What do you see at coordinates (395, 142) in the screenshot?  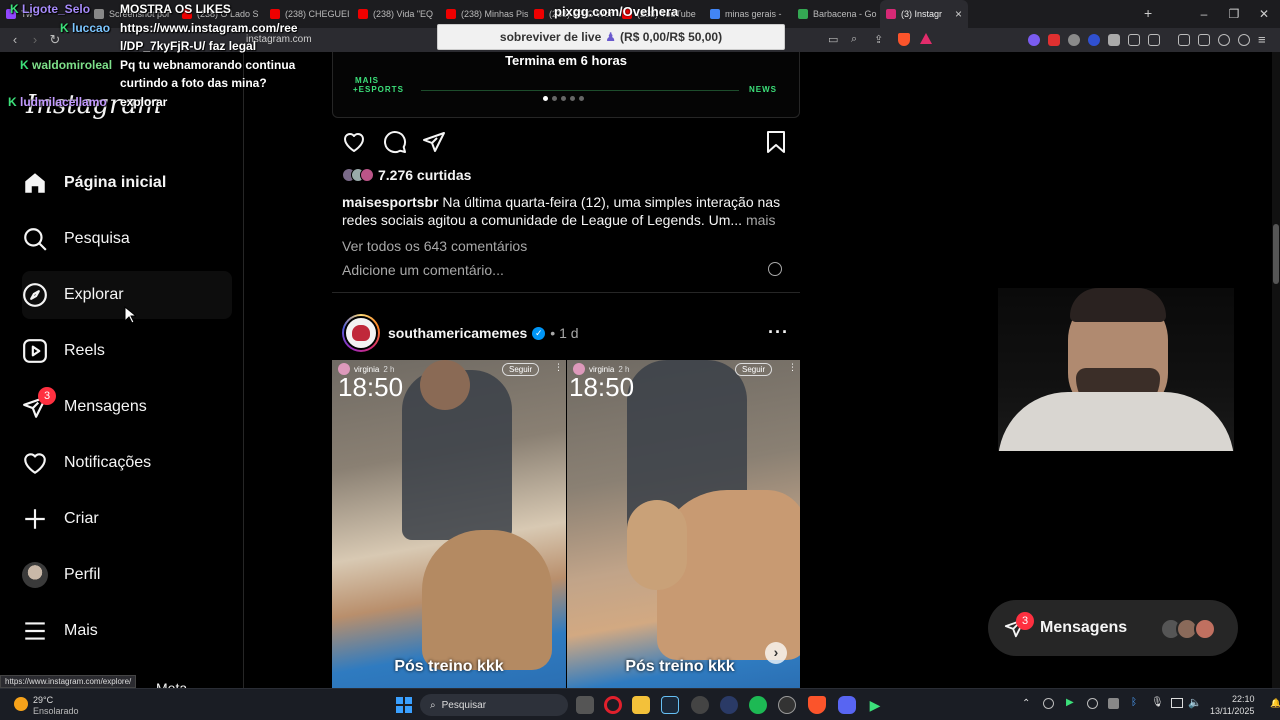 I see `comment-icon` at bounding box center [395, 142].